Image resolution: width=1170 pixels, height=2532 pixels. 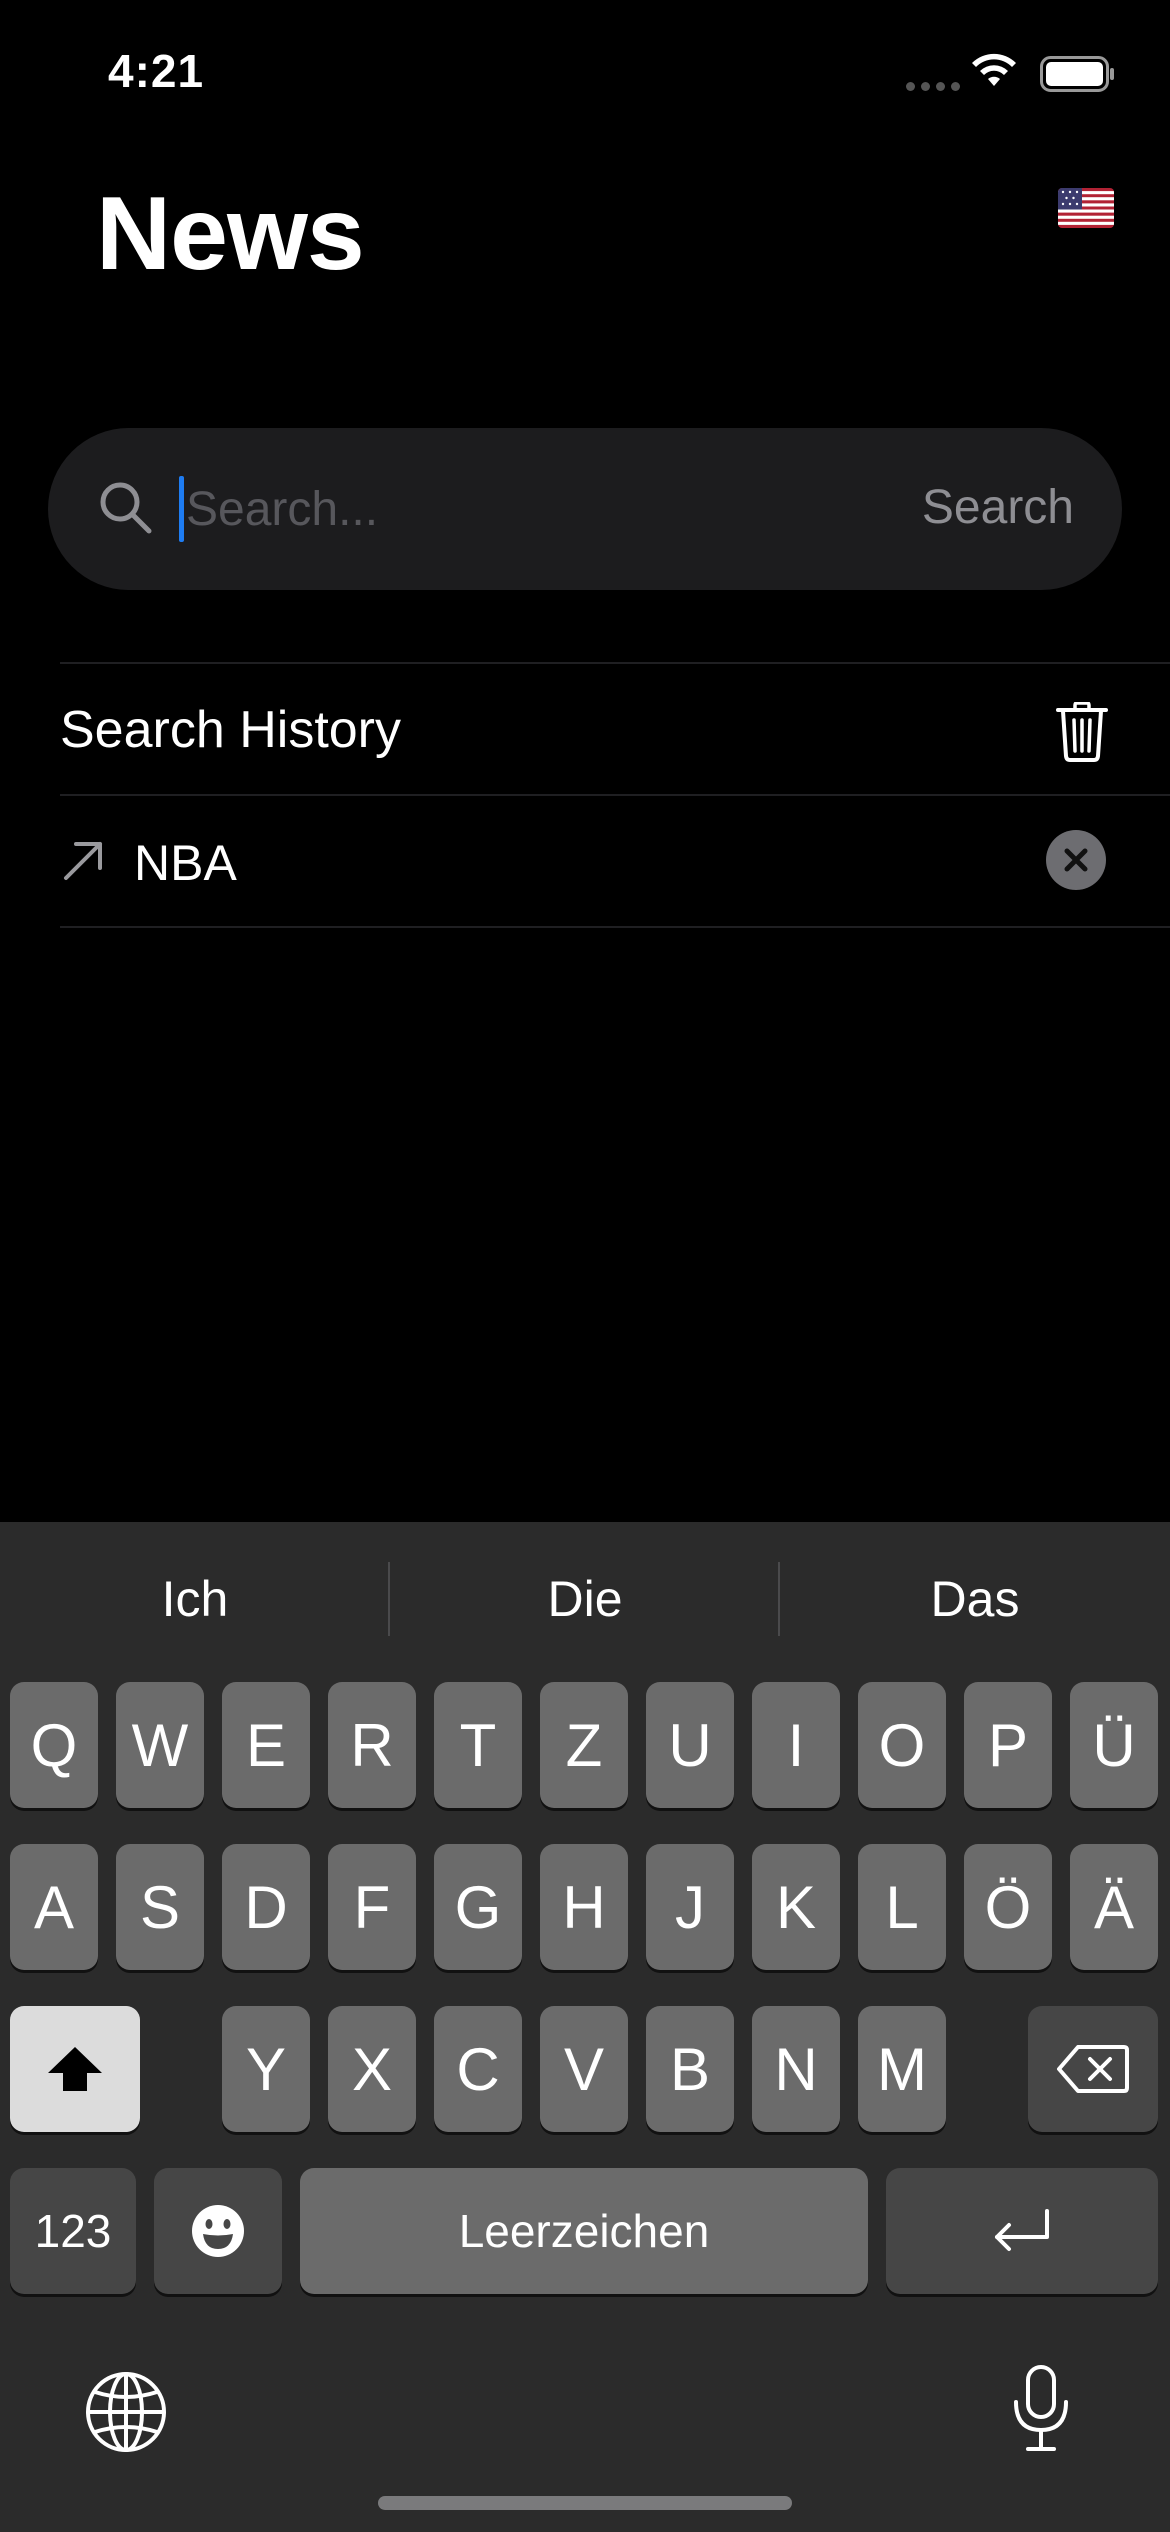 I want to click on trash-icon, so click(x=1082, y=732).